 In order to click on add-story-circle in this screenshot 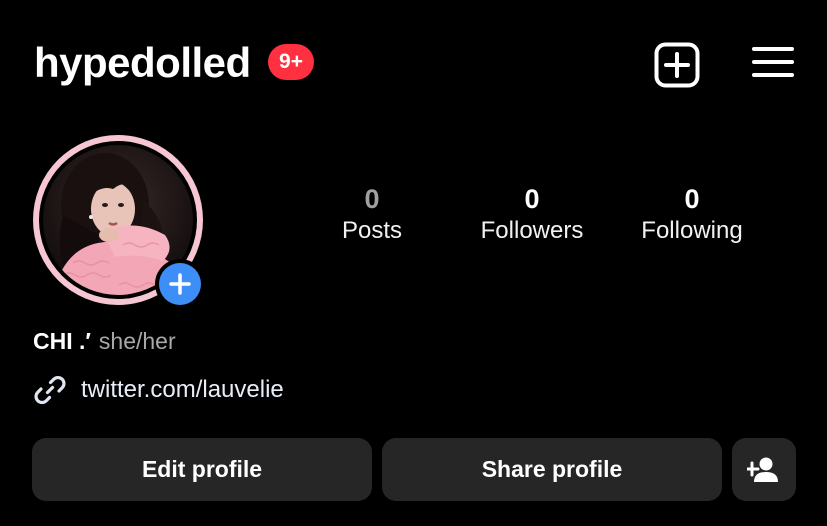, I will do `click(180, 284)`.